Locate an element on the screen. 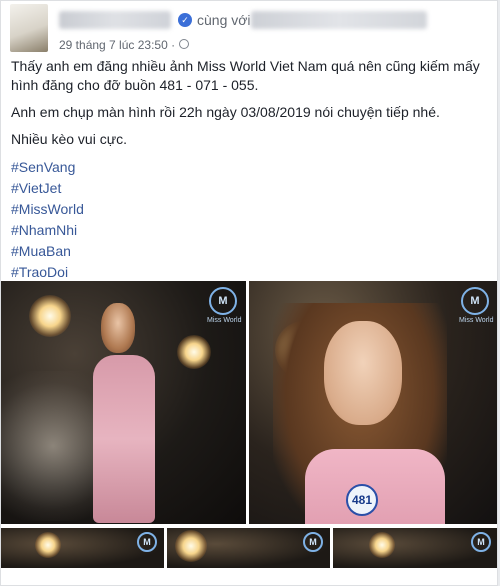 The image size is (500, 586). hashtag-link: #MuaBan is located at coordinates (249, 251).